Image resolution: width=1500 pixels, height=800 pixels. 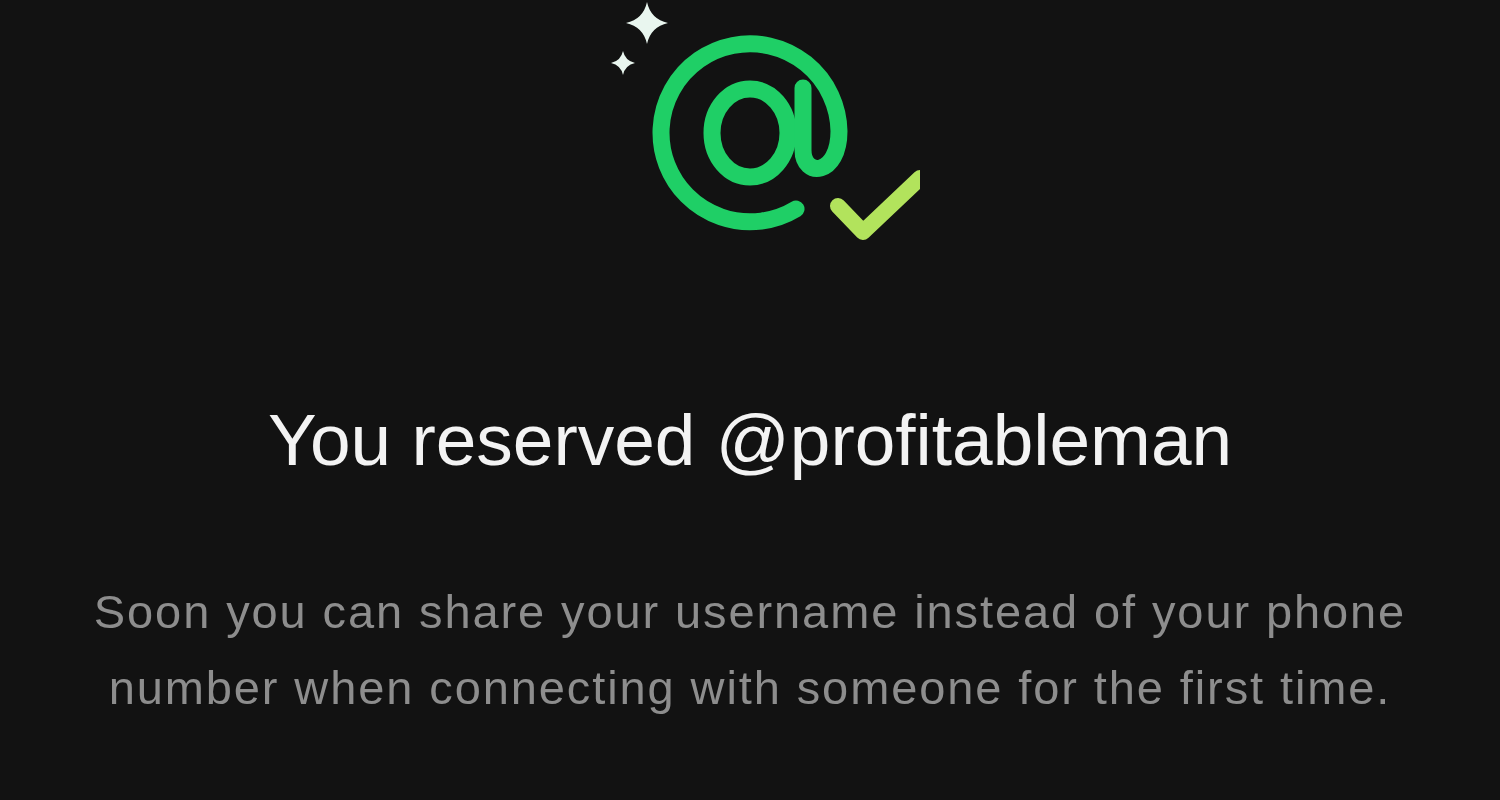 I want to click on at-sign-icon, so click(x=750, y=133).